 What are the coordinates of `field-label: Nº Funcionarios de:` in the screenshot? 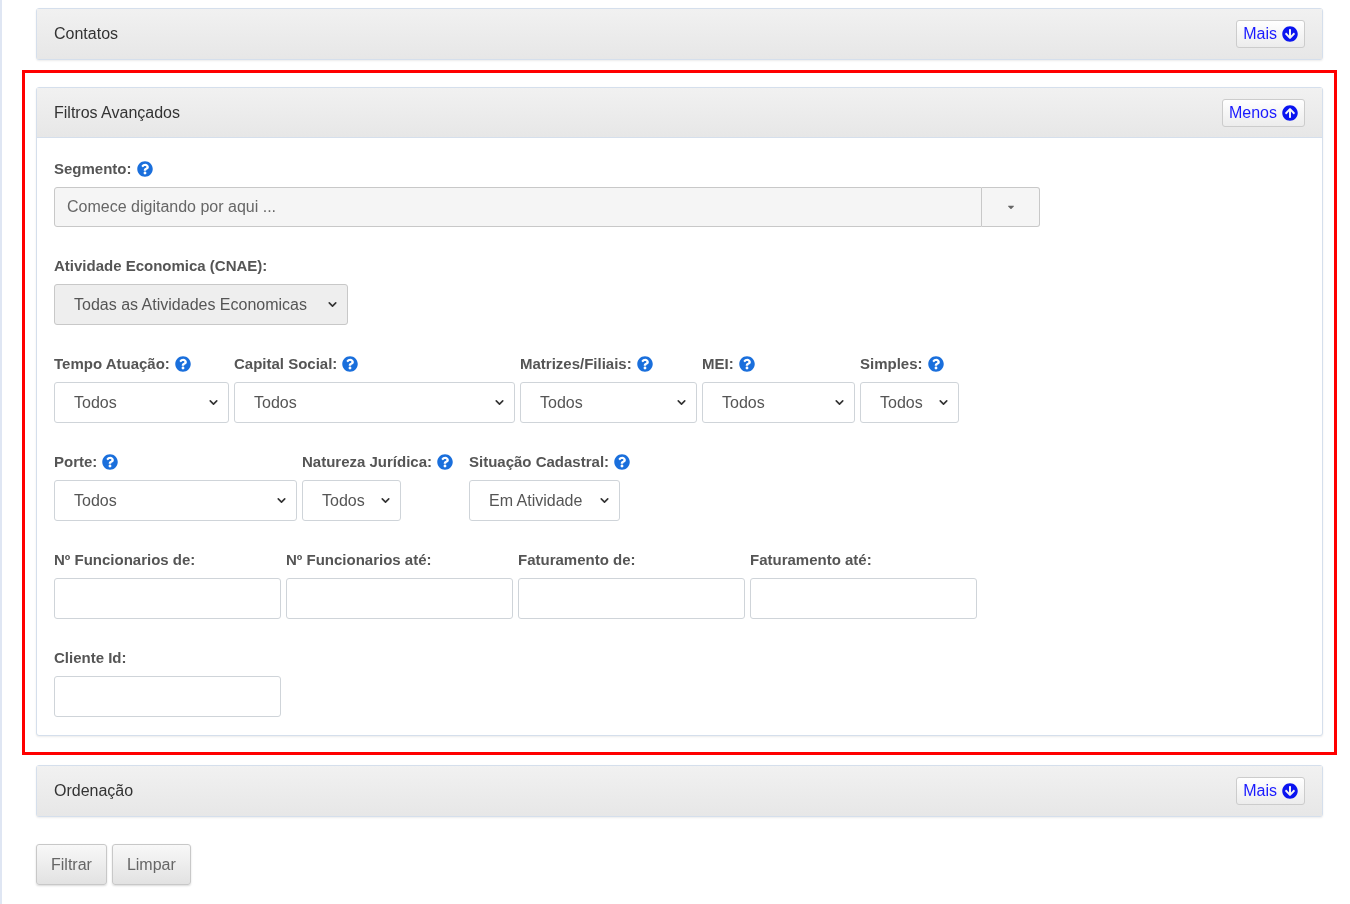 It's located at (125, 559).